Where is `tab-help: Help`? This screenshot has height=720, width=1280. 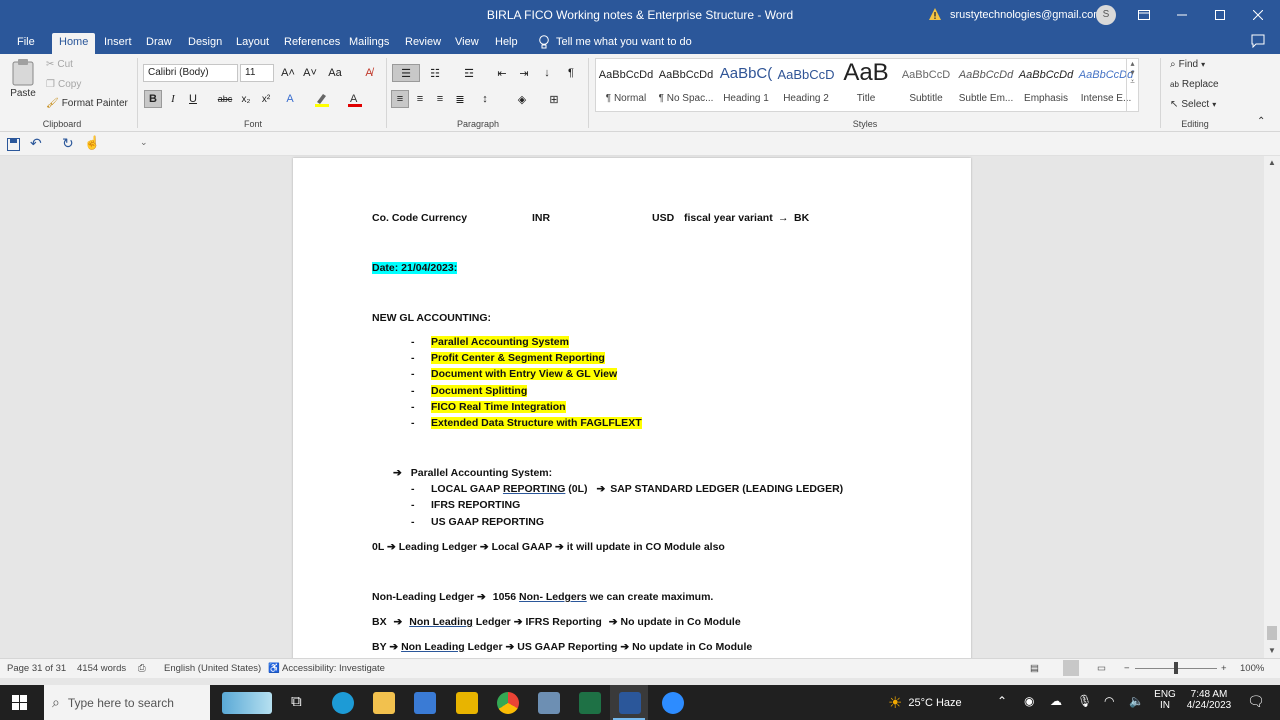 tab-help: Help is located at coordinates (506, 43).